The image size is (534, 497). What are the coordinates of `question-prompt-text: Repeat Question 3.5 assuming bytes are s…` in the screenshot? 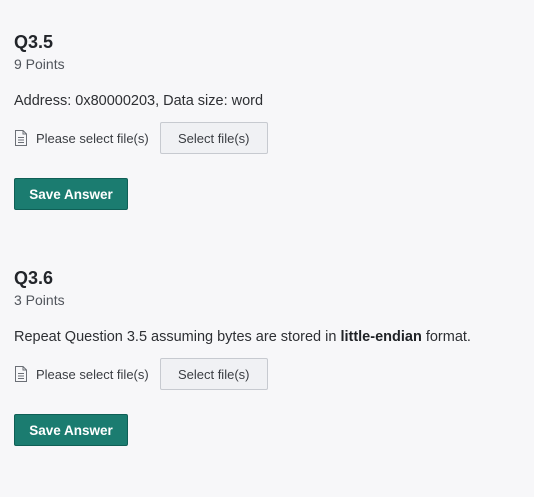 It's located at (177, 337).